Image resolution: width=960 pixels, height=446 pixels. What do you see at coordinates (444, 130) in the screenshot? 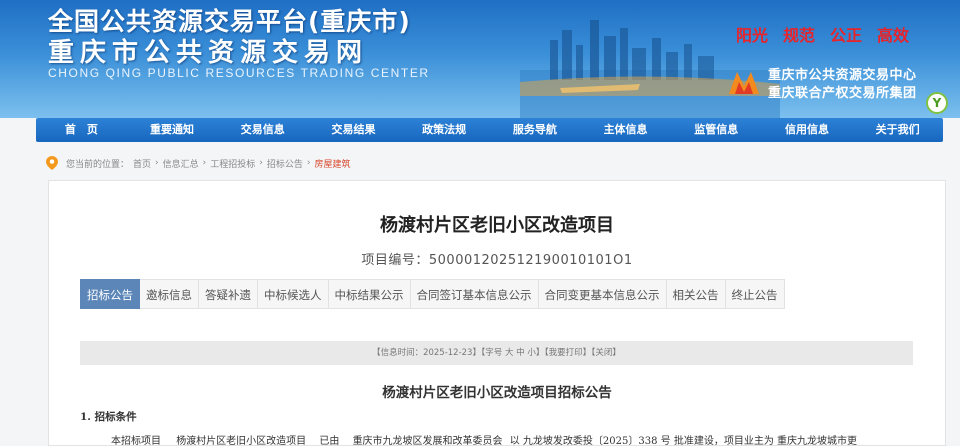
I see `nav-policies: 政策法规` at bounding box center [444, 130].